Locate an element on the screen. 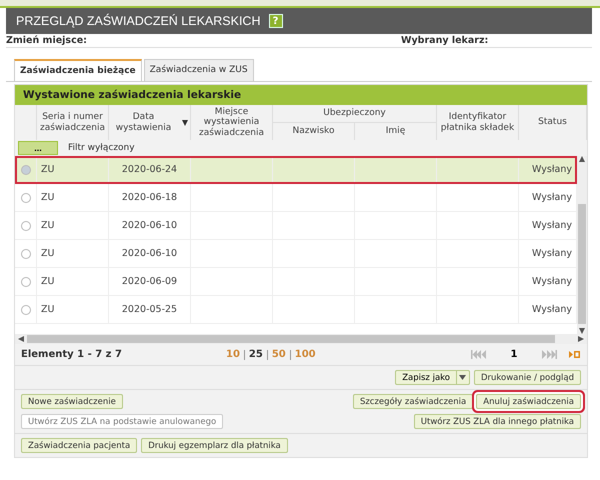 This screenshot has height=480, width=600. table-cell: 2020-06-24 is located at coordinates (150, 170).